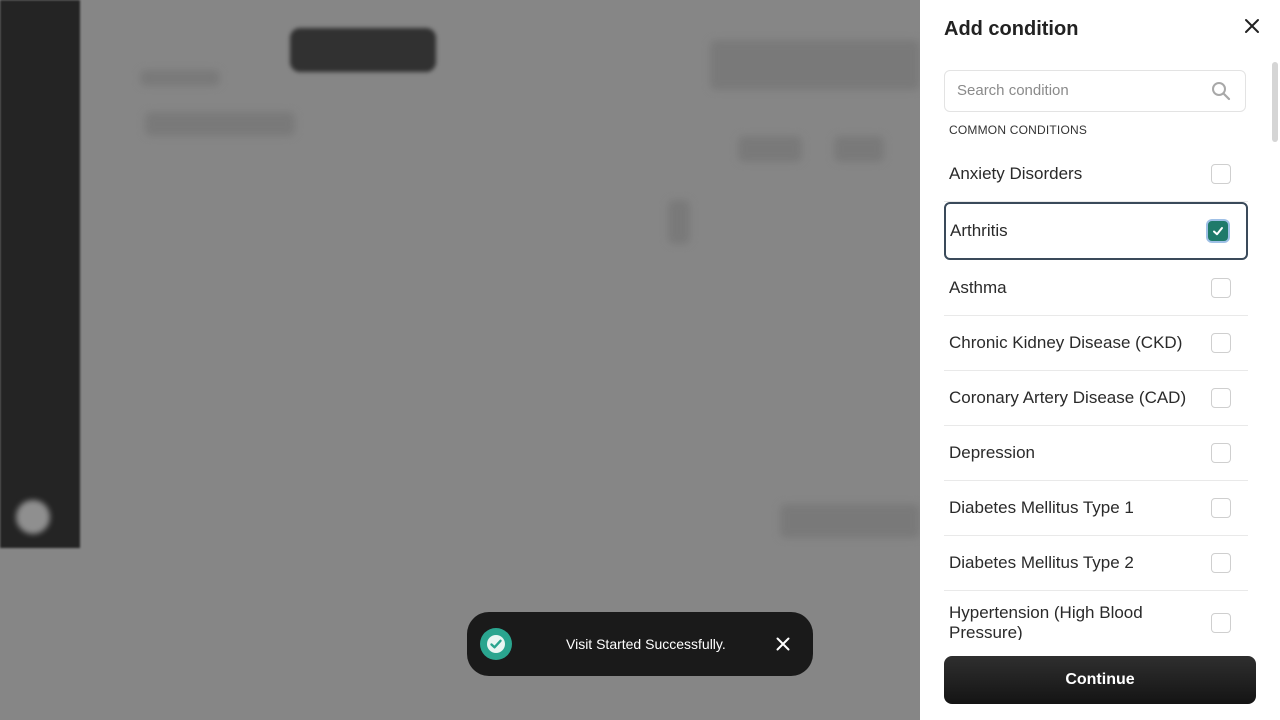 Image resolution: width=1280 pixels, height=720 pixels. I want to click on condition-label: Chronic Kidney Disease (CKD), so click(1066, 342).